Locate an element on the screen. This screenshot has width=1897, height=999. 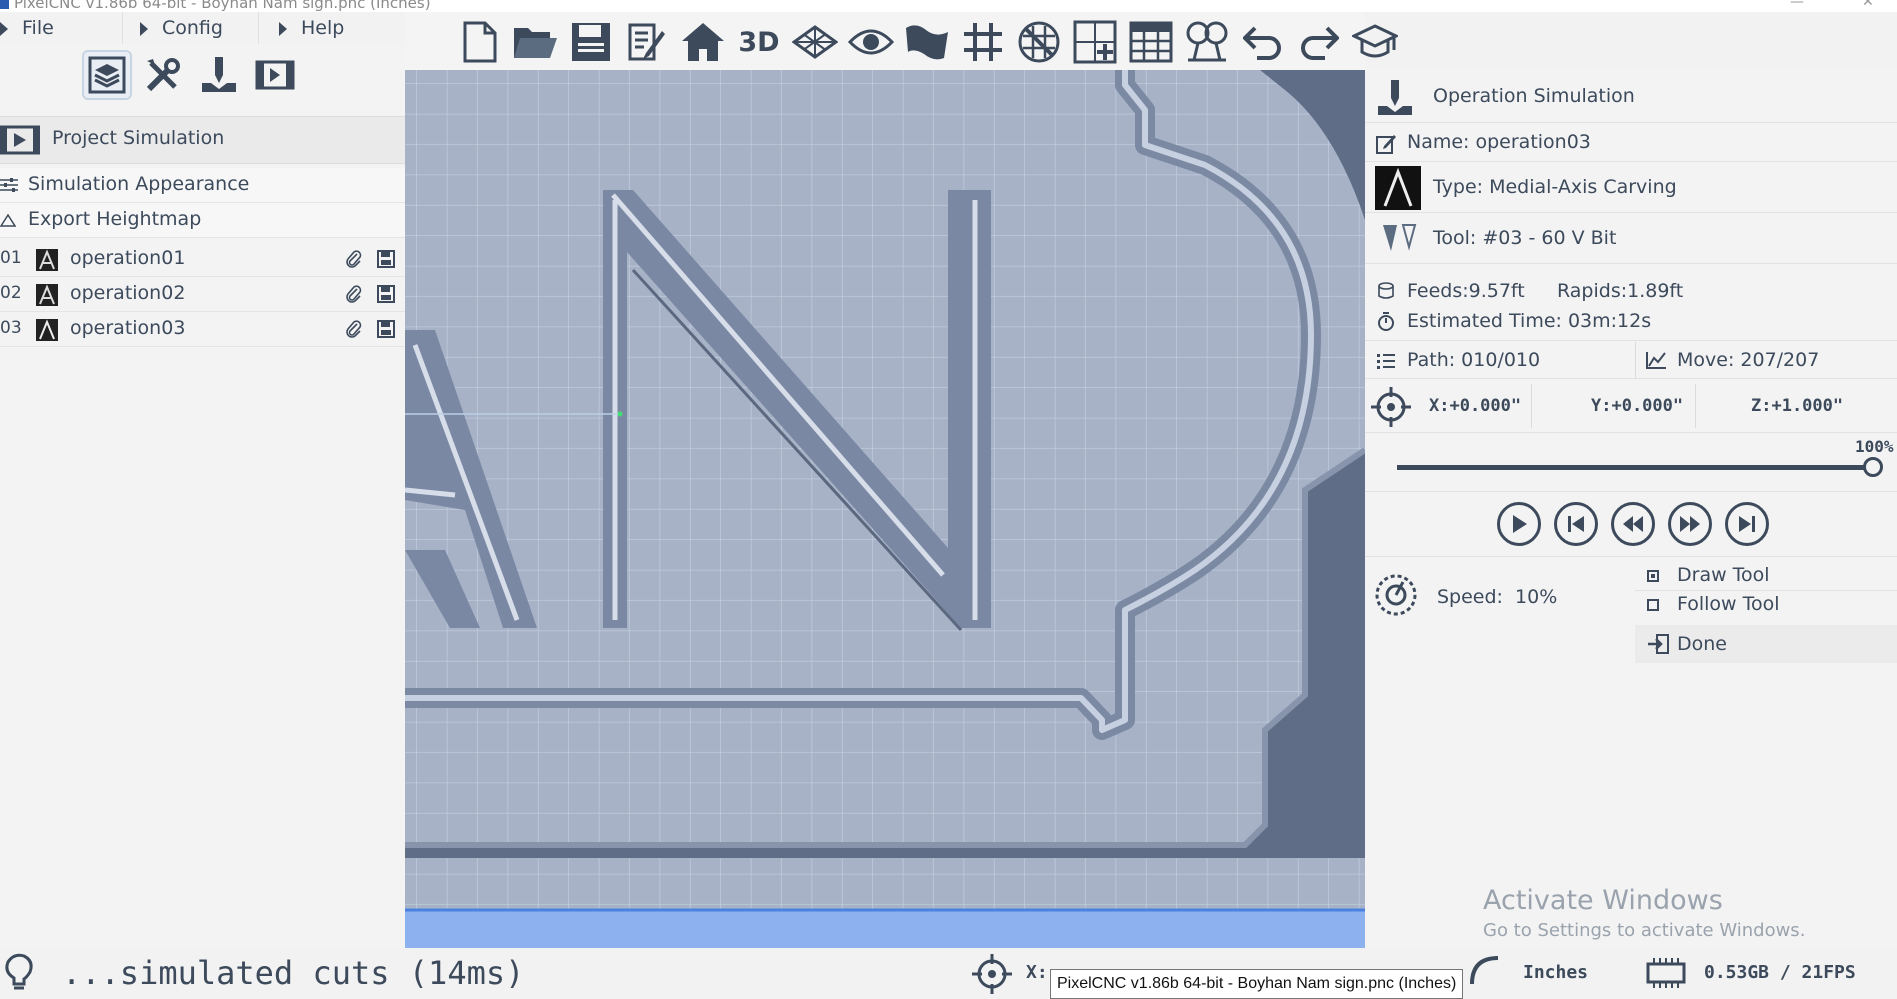
tool-row: Tool: #03 - 60 V Bit is located at coordinates (1631, 238).